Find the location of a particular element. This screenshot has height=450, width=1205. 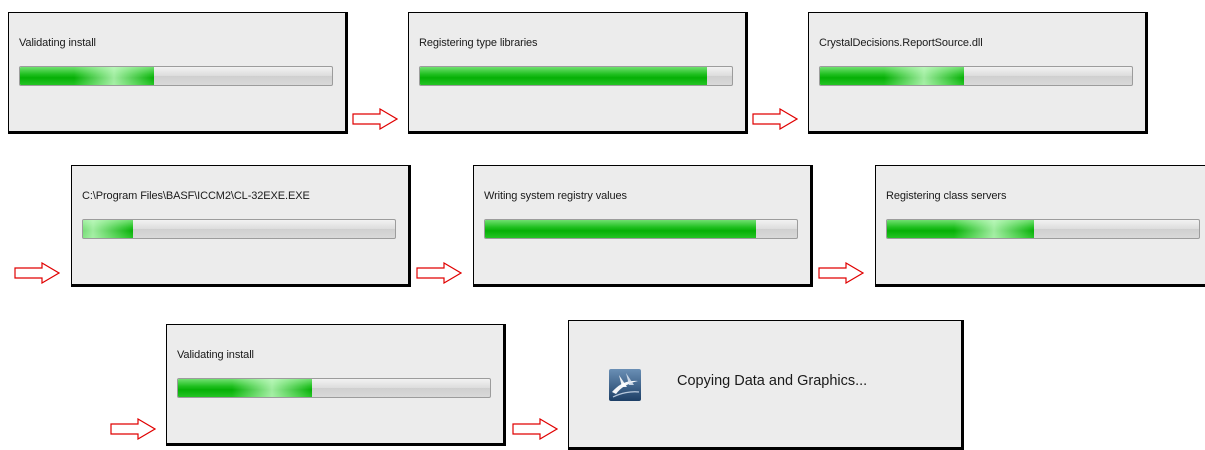

install-dialog-2: Registering type libraries is located at coordinates (578, 73).